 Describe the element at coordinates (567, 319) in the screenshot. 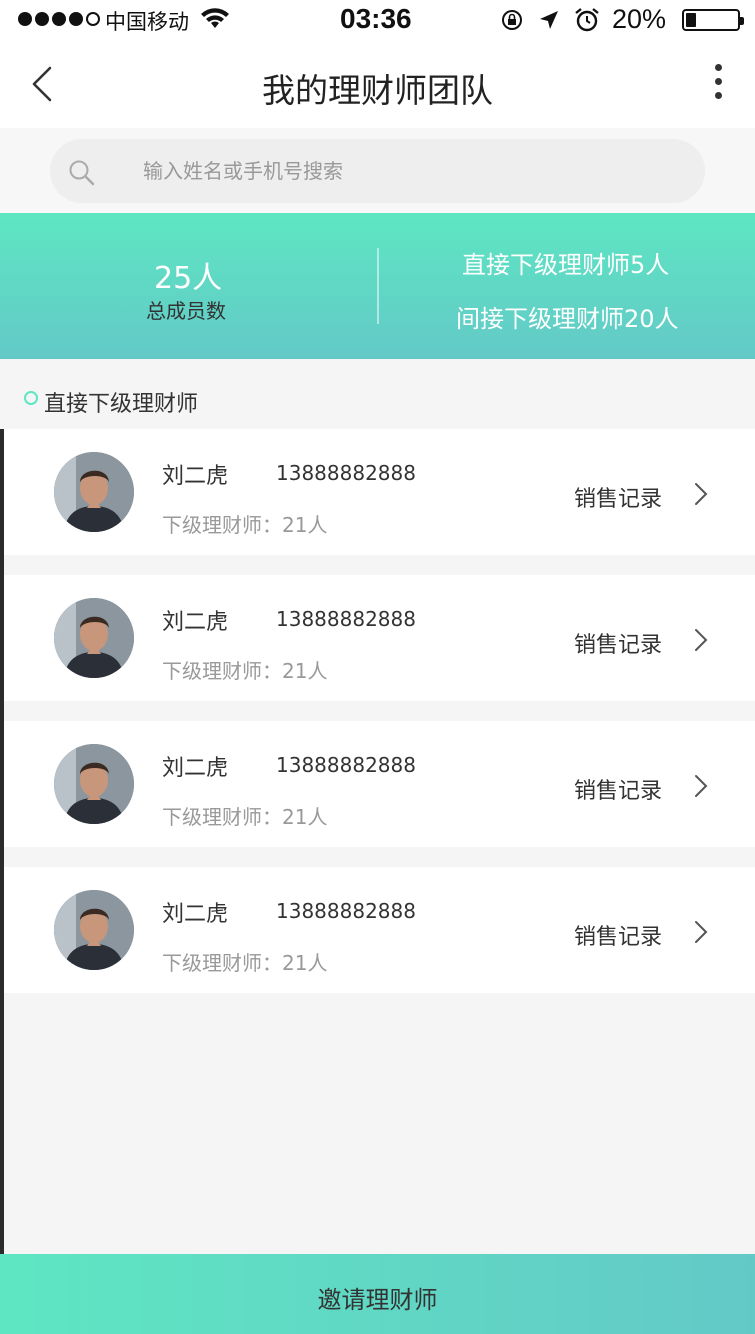

I see `indirect-subordinates-stat: 间接下级理财师20人` at that location.